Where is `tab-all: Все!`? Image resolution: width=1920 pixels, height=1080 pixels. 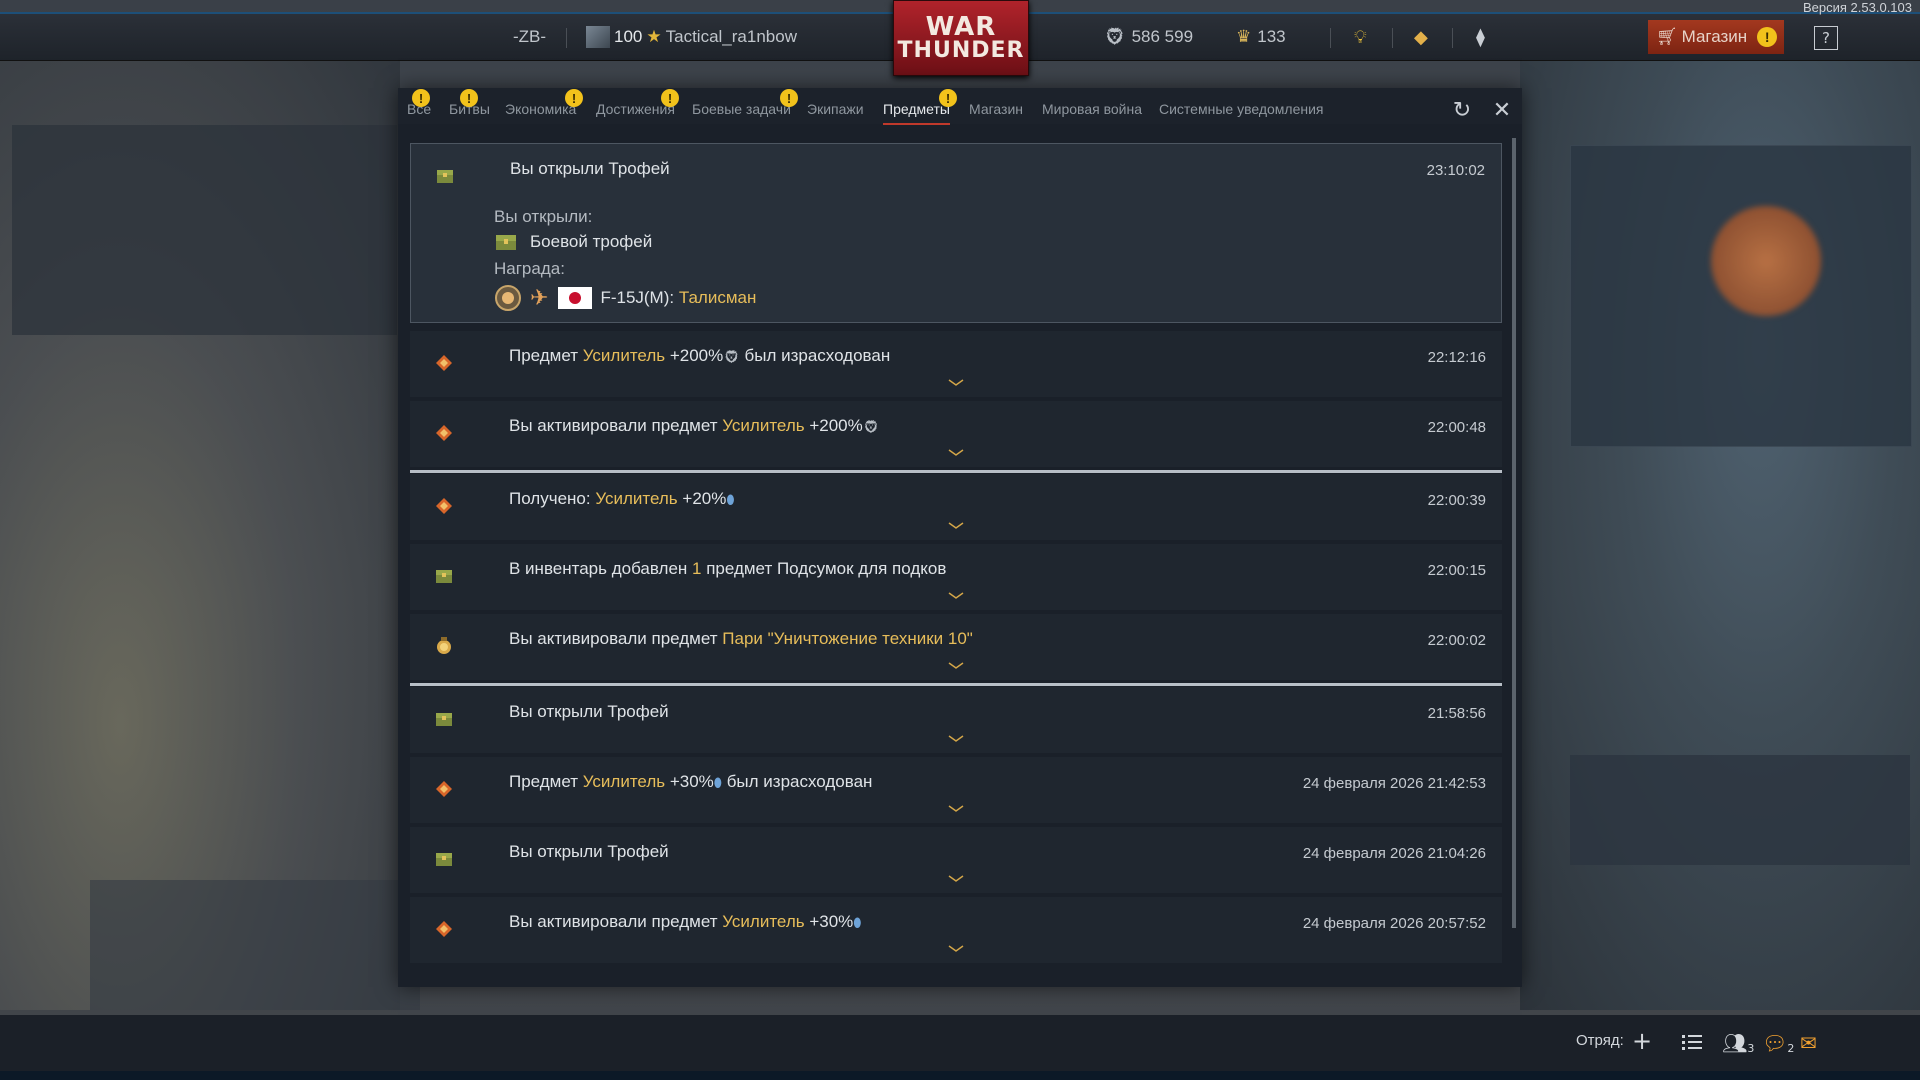
tab-all: Все! is located at coordinates (419, 103).